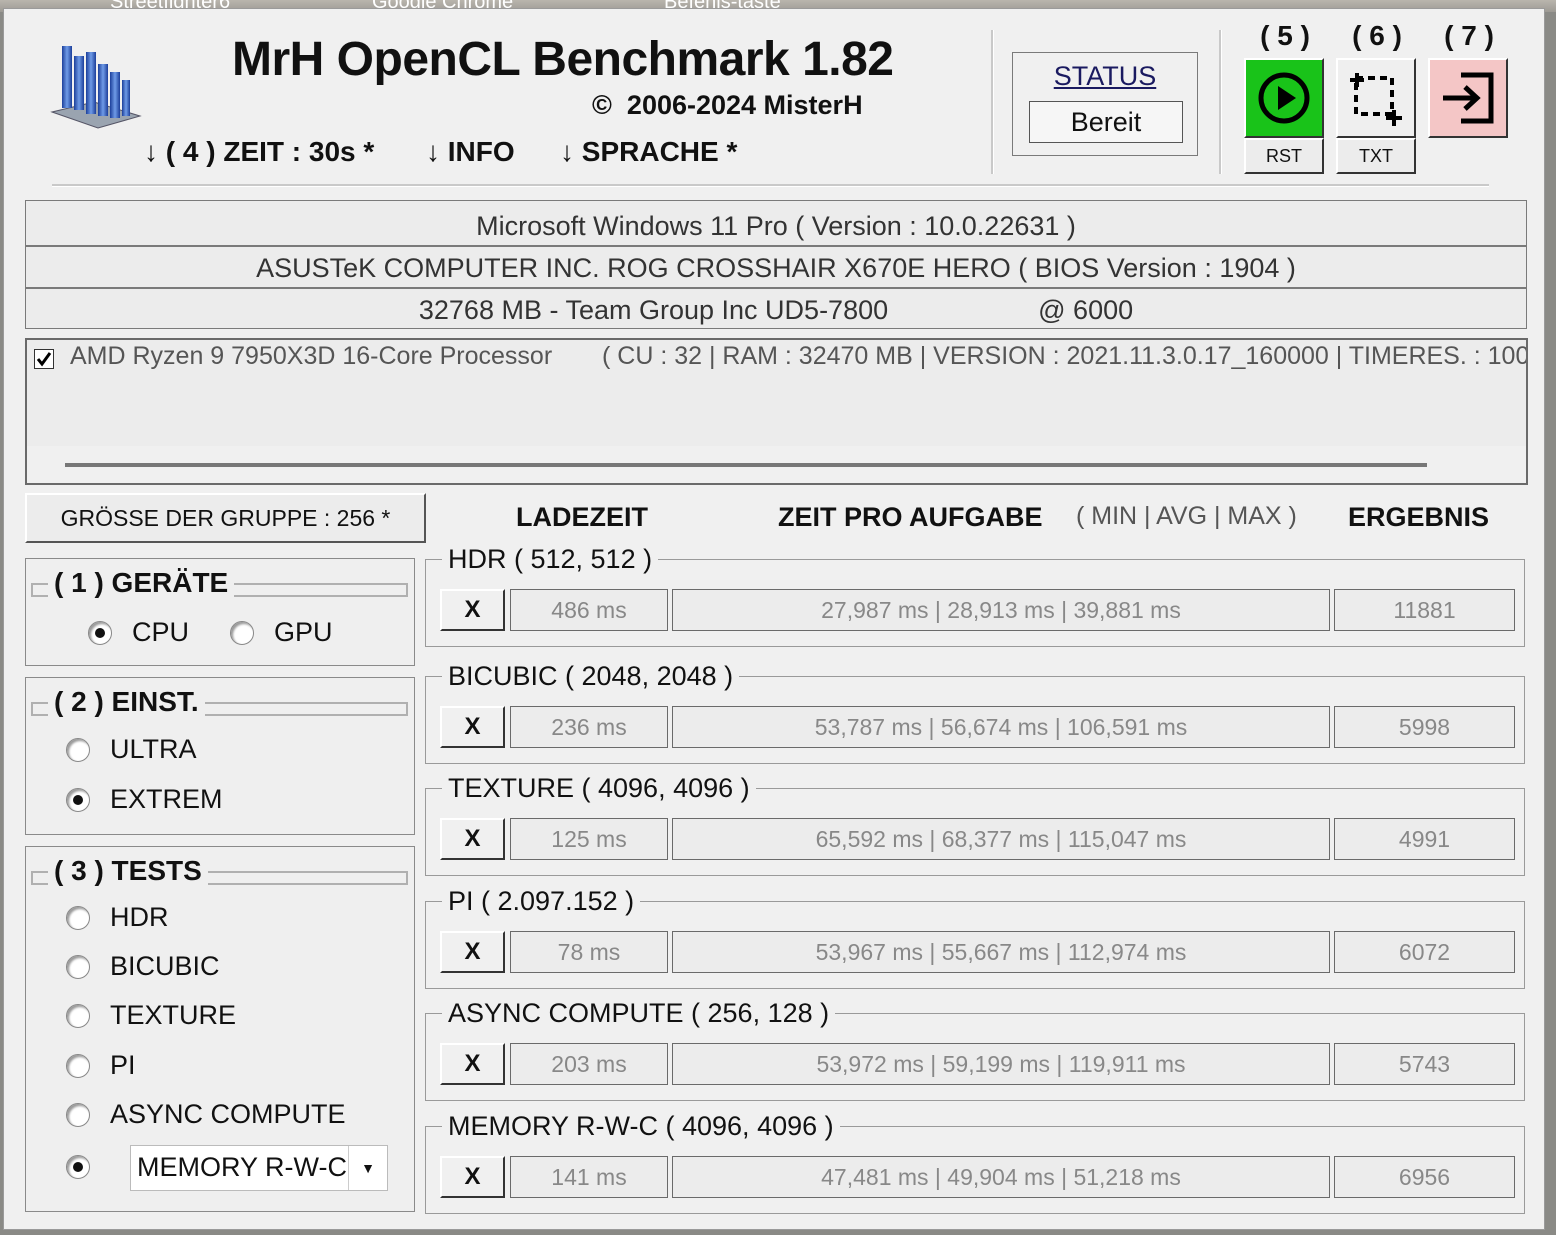  I want to click on app-title: MrH OpenCL Benchmark 1.82, so click(563, 59).